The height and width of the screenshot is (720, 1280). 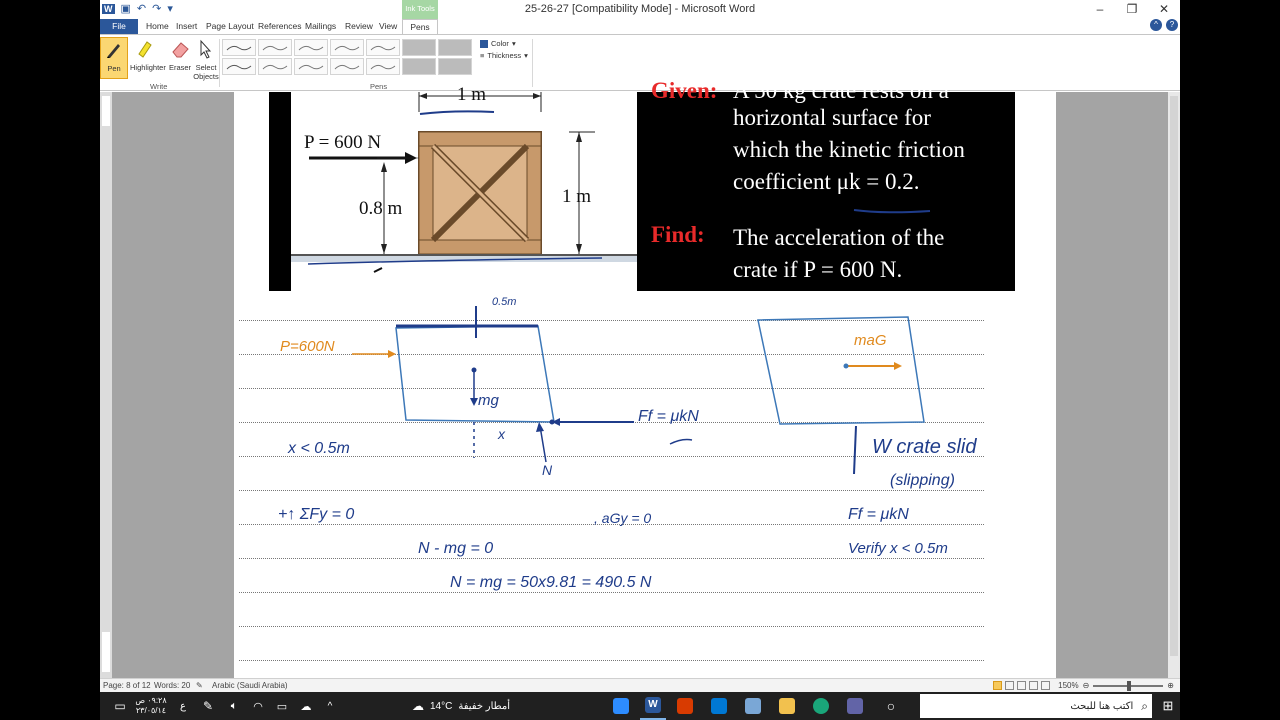 I want to click on ink-weight: mg, so click(x=488, y=400).